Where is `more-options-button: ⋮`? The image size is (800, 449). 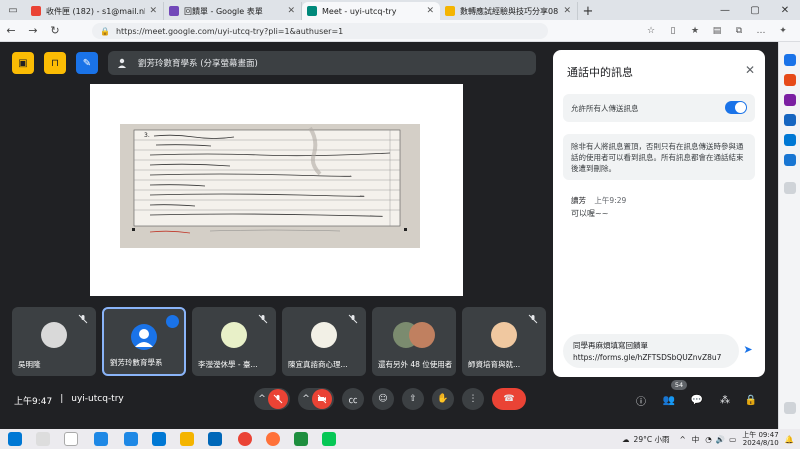
more-options-button: ⋮ is located at coordinates (473, 399).